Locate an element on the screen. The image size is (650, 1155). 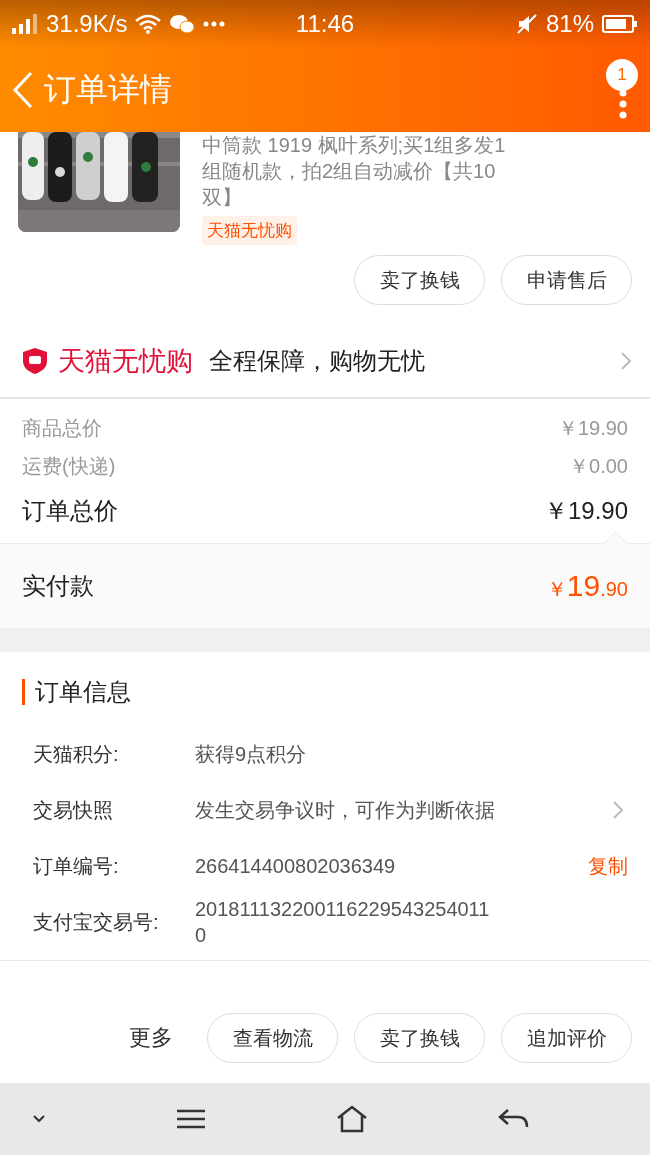
tmall-tag: 天猫无忧购 is located at coordinates (249, 230).